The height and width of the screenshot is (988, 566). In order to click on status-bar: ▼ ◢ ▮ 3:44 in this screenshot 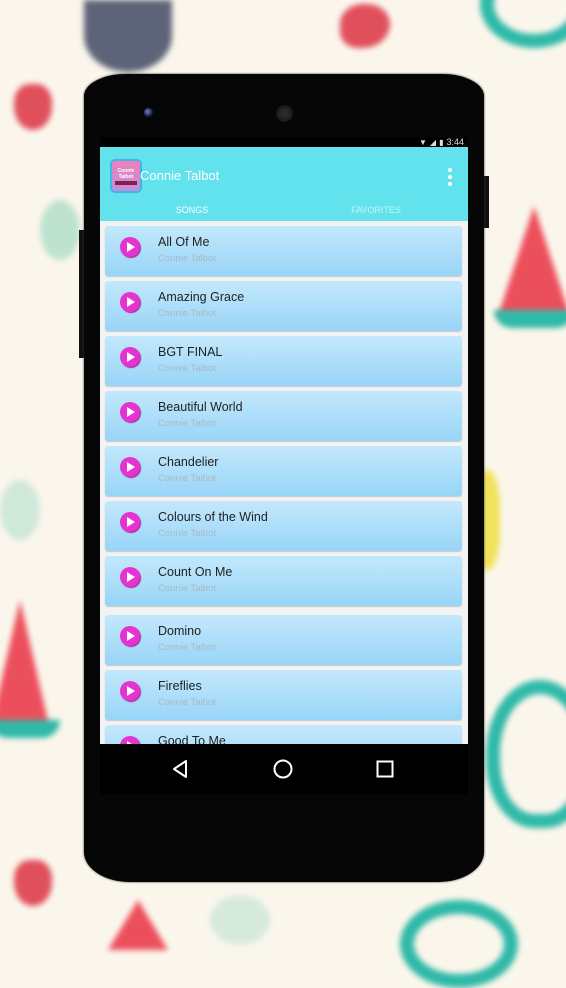, I will do `click(284, 142)`.